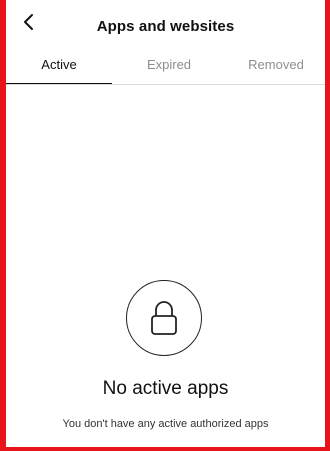 The height and width of the screenshot is (451, 330). Describe the element at coordinates (169, 66) in the screenshot. I see `tab-expired: Expired` at that location.